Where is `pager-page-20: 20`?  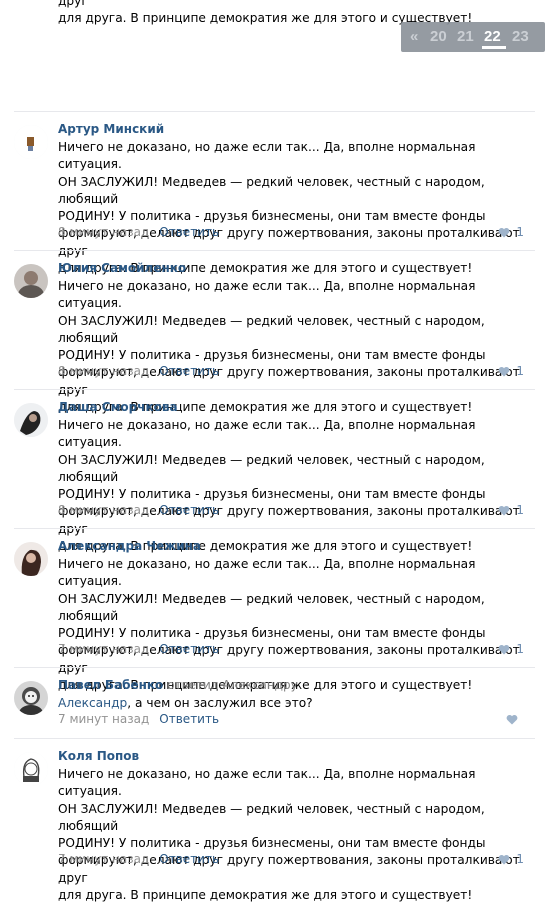
pager-page-20: 20 is located at coordinates (438, 36).